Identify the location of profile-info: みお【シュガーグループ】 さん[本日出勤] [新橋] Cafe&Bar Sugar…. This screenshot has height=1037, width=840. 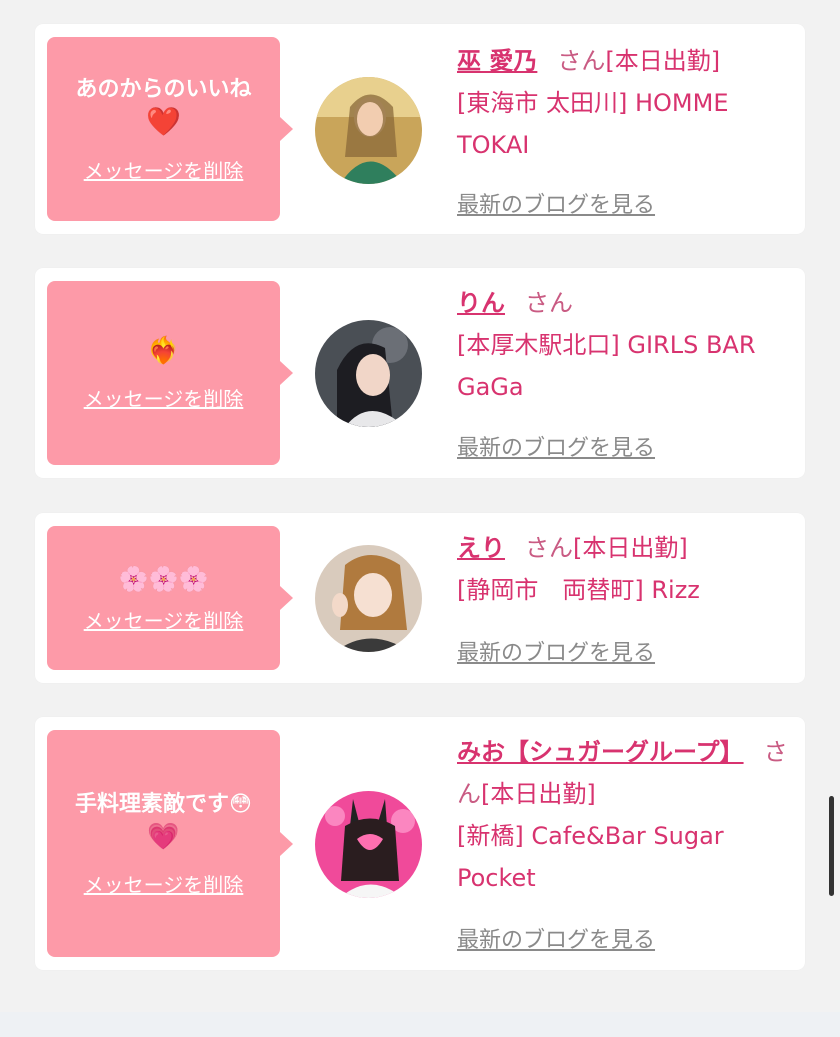
(627, 815).